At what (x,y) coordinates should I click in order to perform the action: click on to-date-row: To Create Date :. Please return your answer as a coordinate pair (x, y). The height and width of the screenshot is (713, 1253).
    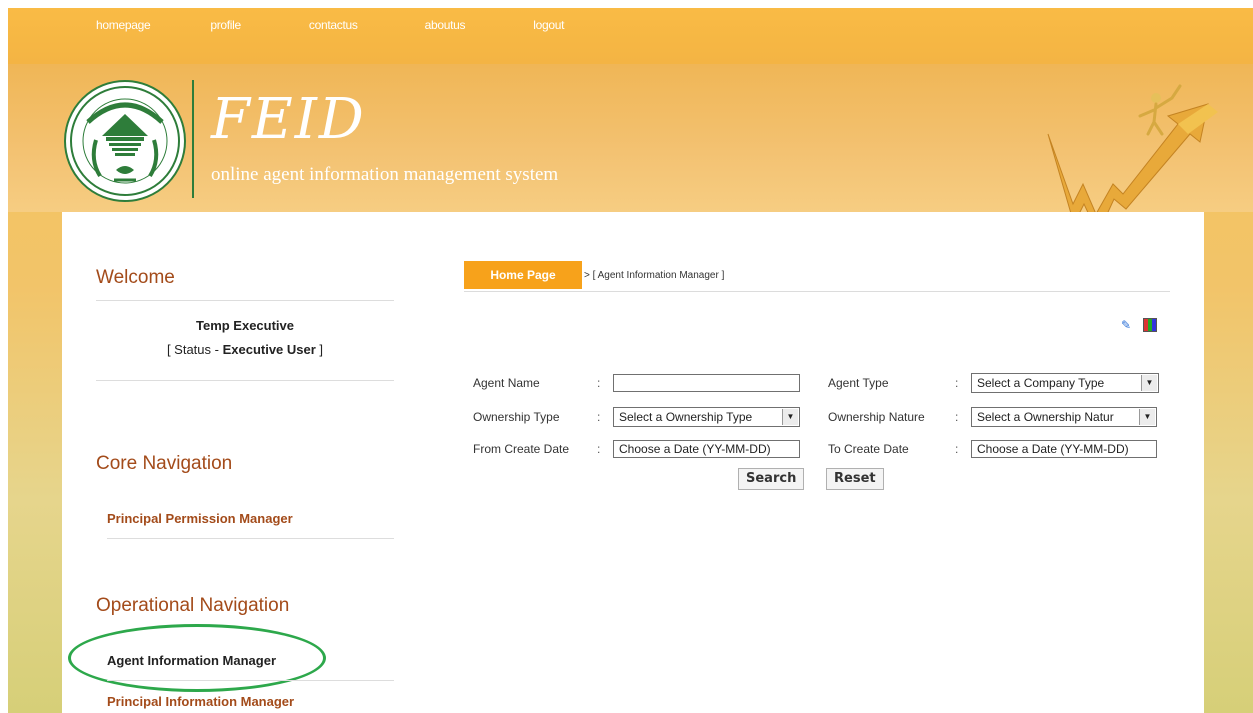
    Looking at the image, I should click on (992, 449).